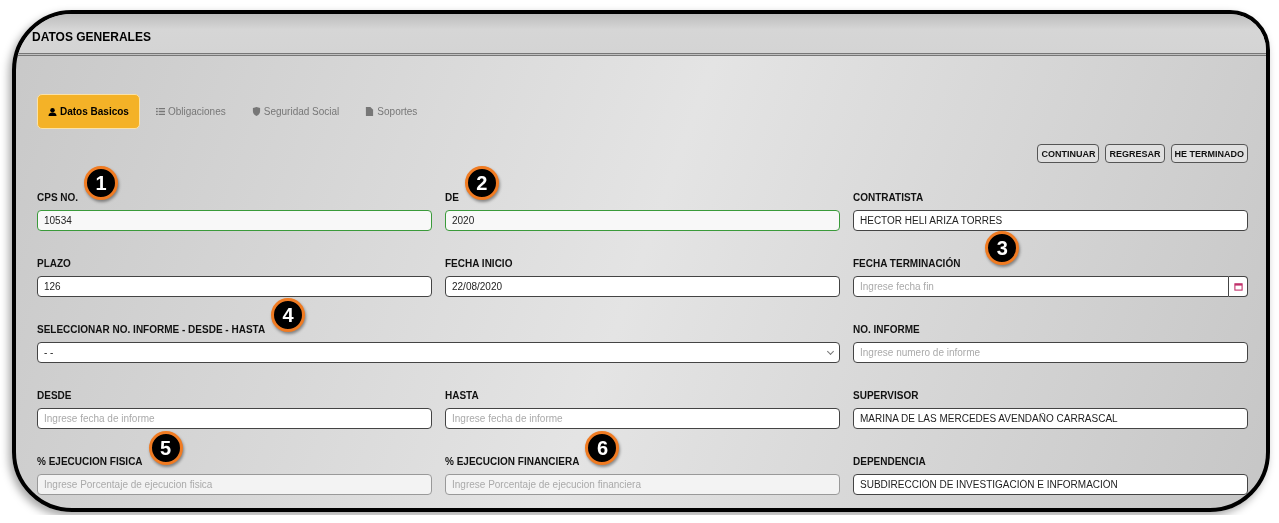  Describe the element at coordinates (888, 197) in the screenshot. I see `field-label: CONTRATISTA` at that location.